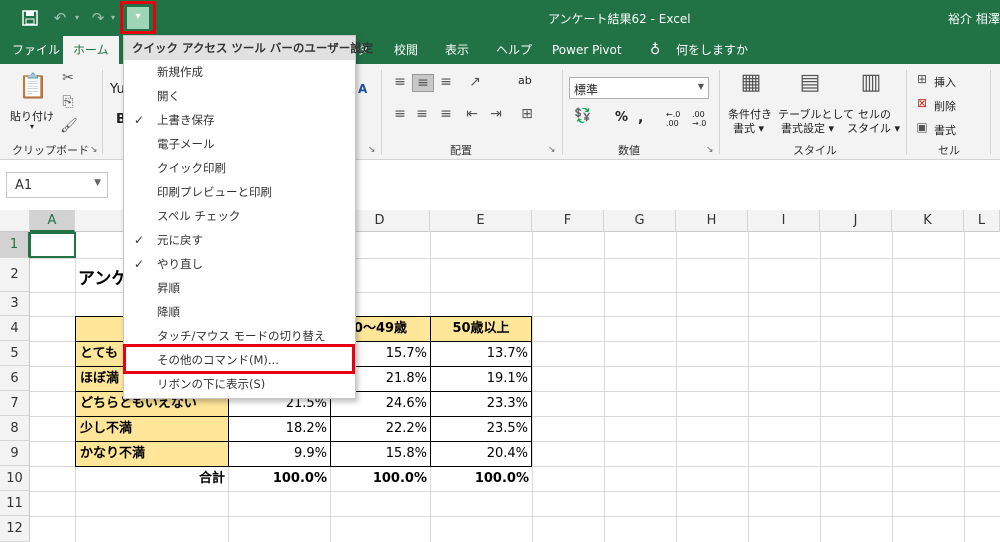 This screenshot has height=542, width=1000. I want to click on increase-decimal-icon: ←.0.00, so click(673, 119).